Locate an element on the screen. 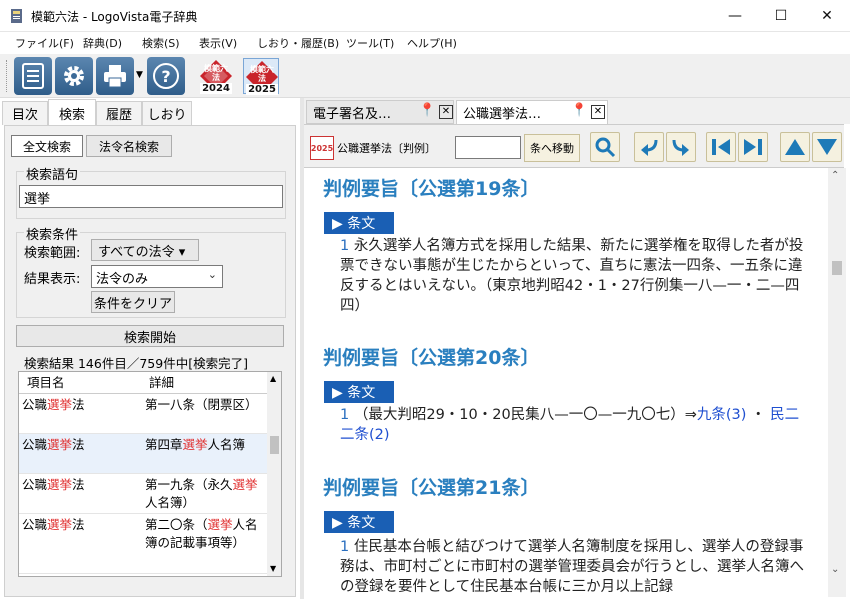 The height and width of the screenshot is (599, 850). book-2025-year: 2025 is located at coordinates (262, 89).